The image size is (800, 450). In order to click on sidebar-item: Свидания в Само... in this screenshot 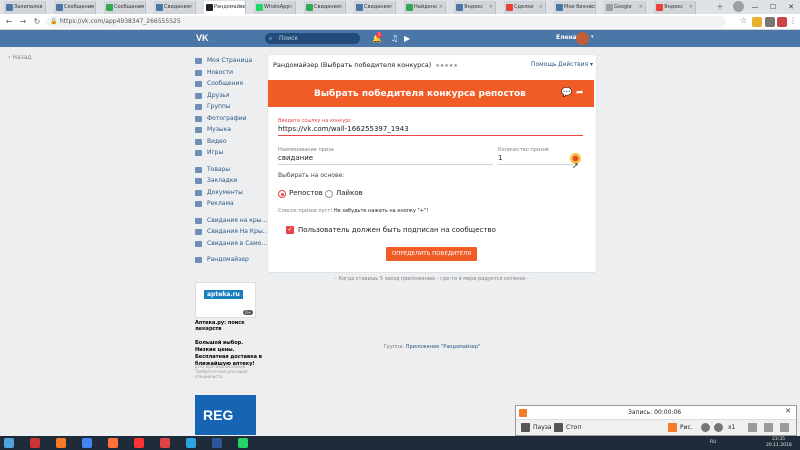, I will do `click(231, 244)`.